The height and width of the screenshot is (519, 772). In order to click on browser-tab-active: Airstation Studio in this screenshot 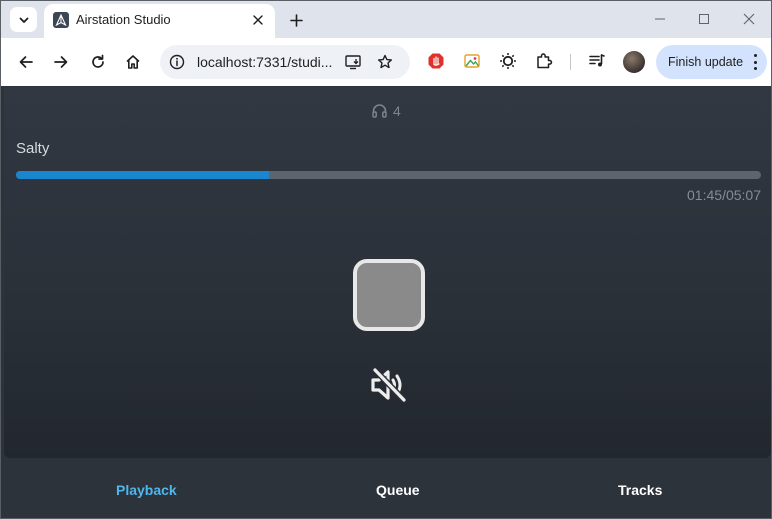, I will do `click(159, 21)`.